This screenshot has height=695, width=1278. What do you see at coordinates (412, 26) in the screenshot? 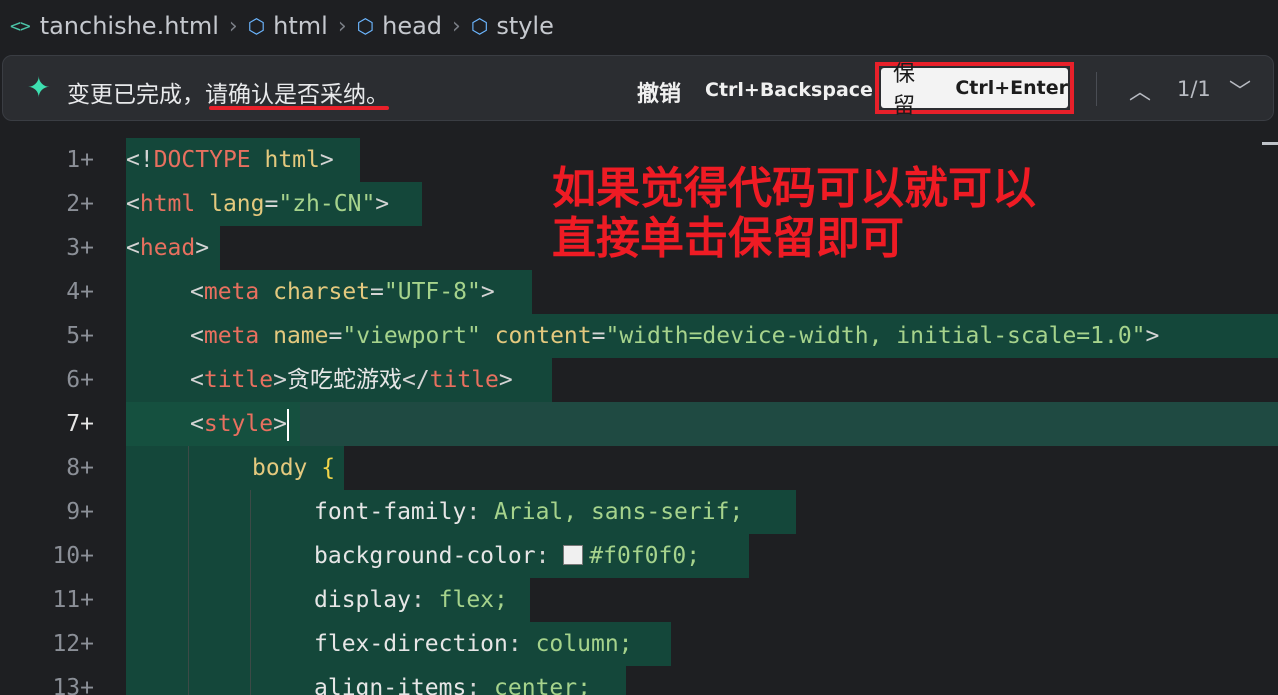
I see `breadcrumb-label: head` at bounding box center [412, 26].